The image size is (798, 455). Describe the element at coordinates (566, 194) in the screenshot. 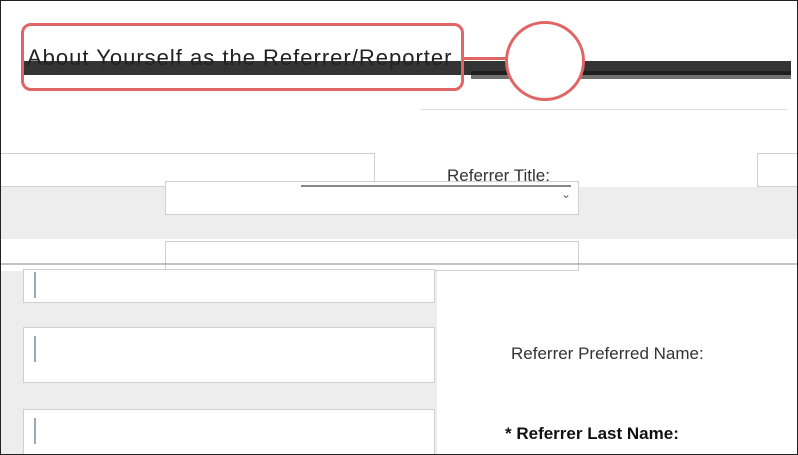

I see `chevron-down-icon: ⌄` at that location.